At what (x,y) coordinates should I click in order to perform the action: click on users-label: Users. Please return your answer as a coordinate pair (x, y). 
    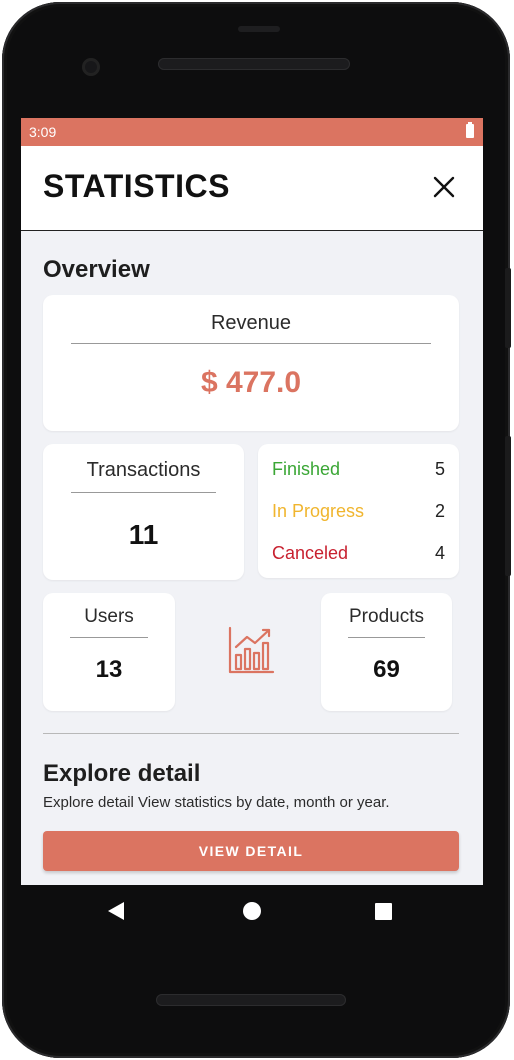
    Looking at the image, I should click on (109, 616).